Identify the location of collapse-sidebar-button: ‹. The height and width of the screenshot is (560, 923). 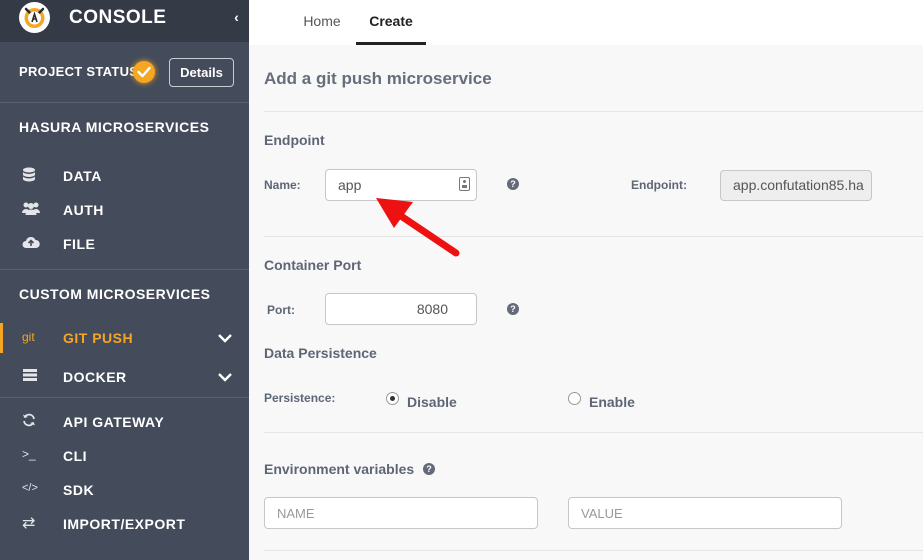
(236, 17).